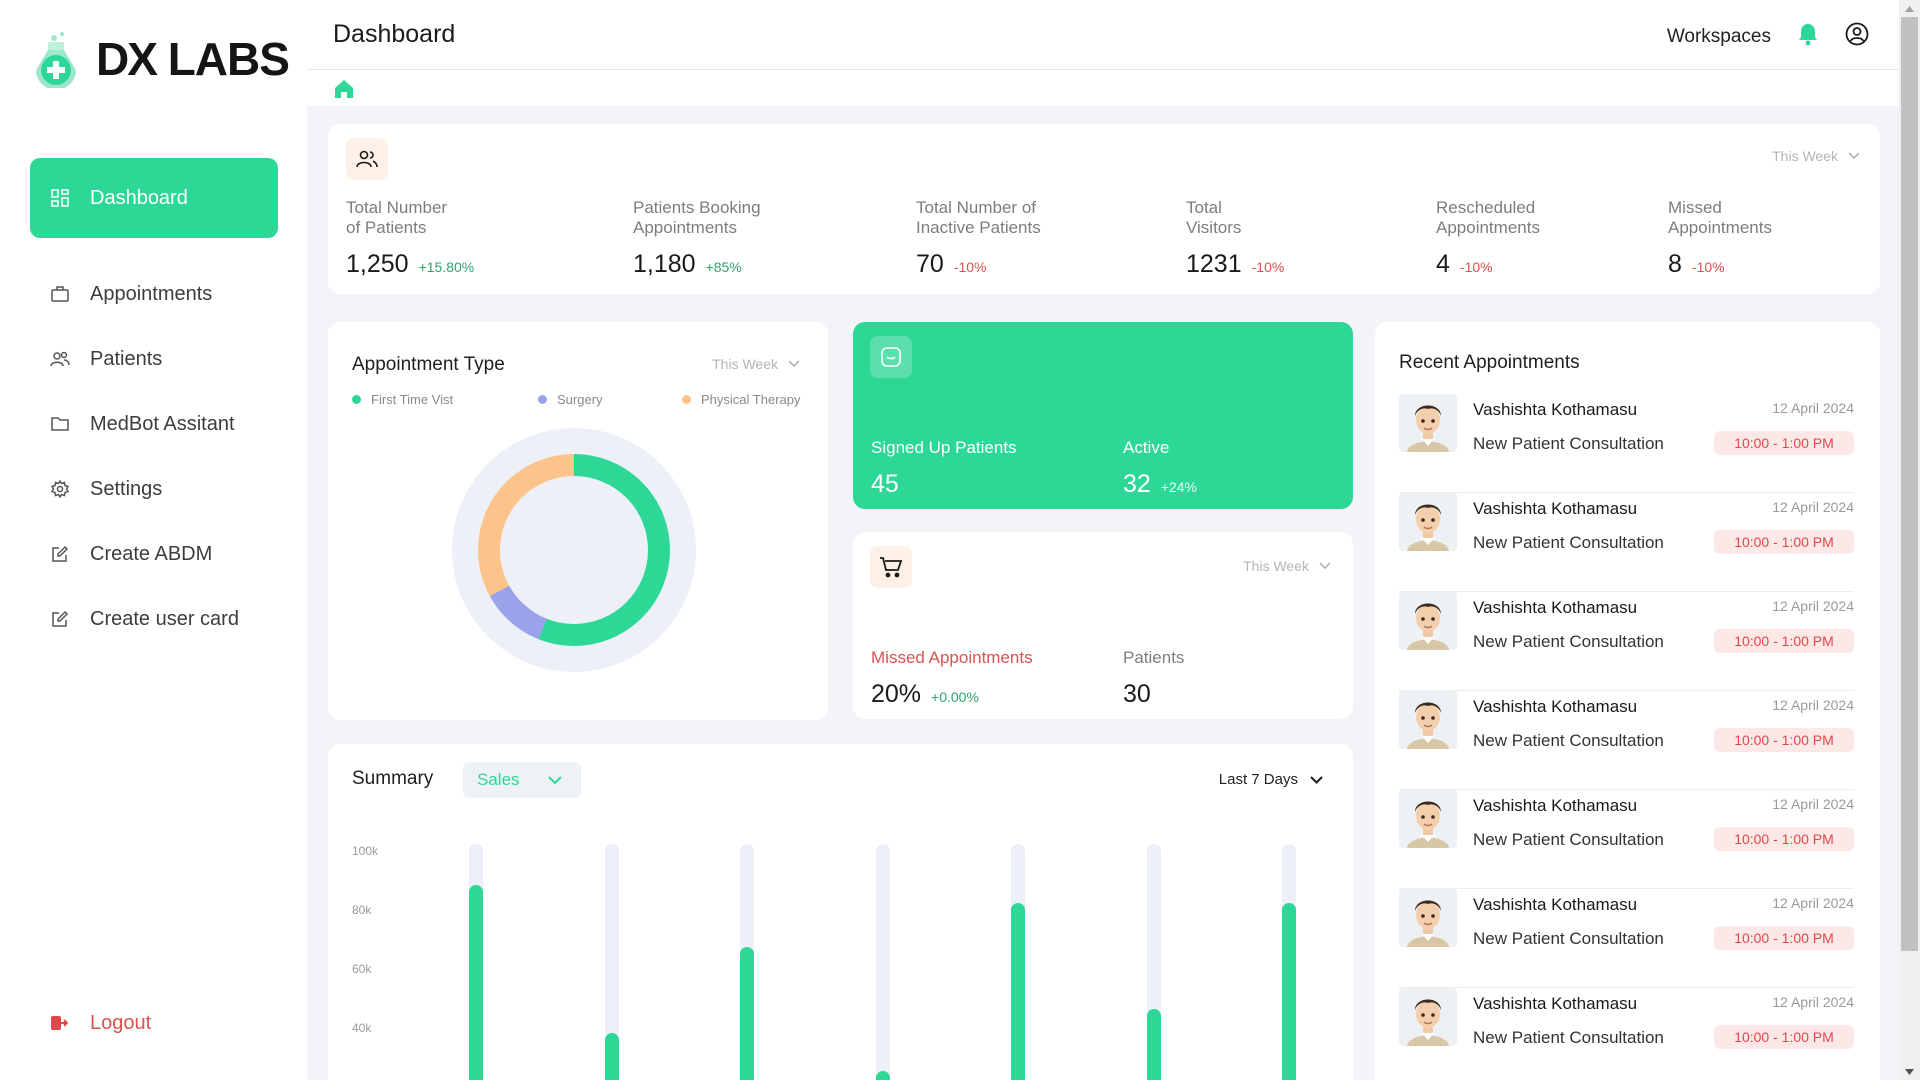 This screenshot has height=1080, width=1920. I want to click on home-icon, so click(344, 89).